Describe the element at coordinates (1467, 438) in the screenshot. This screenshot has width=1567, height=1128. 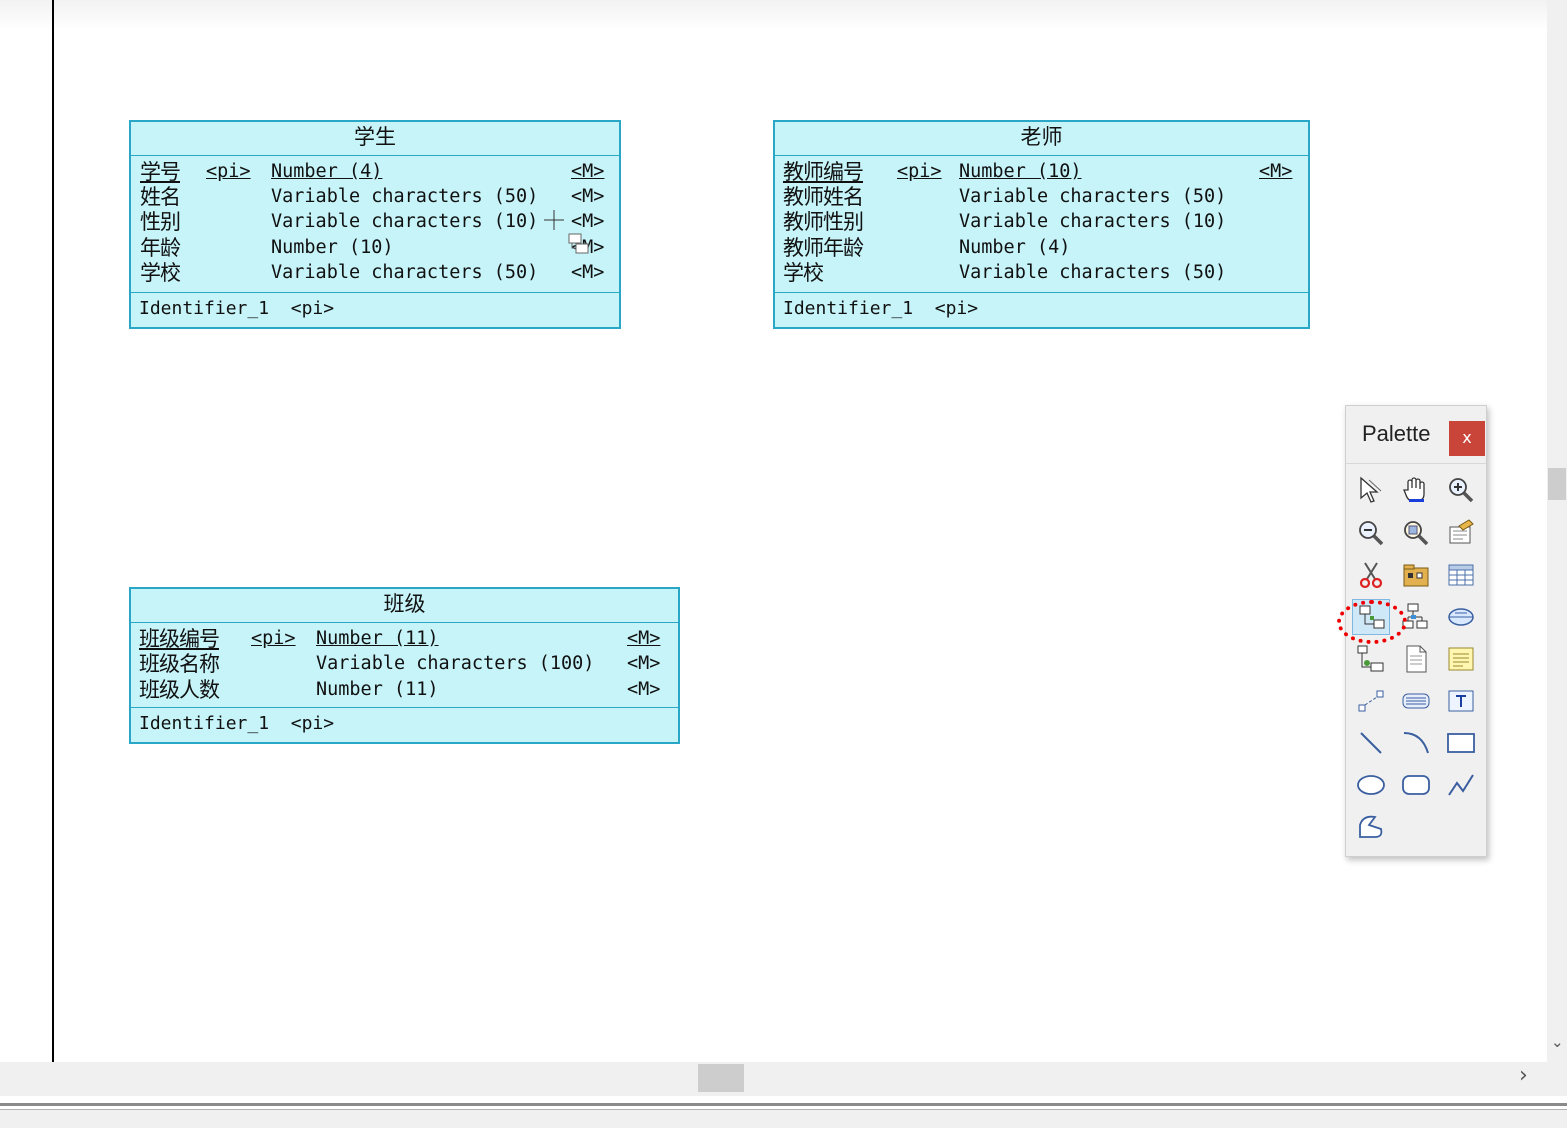
I see `palette-close-button: x` at that location.